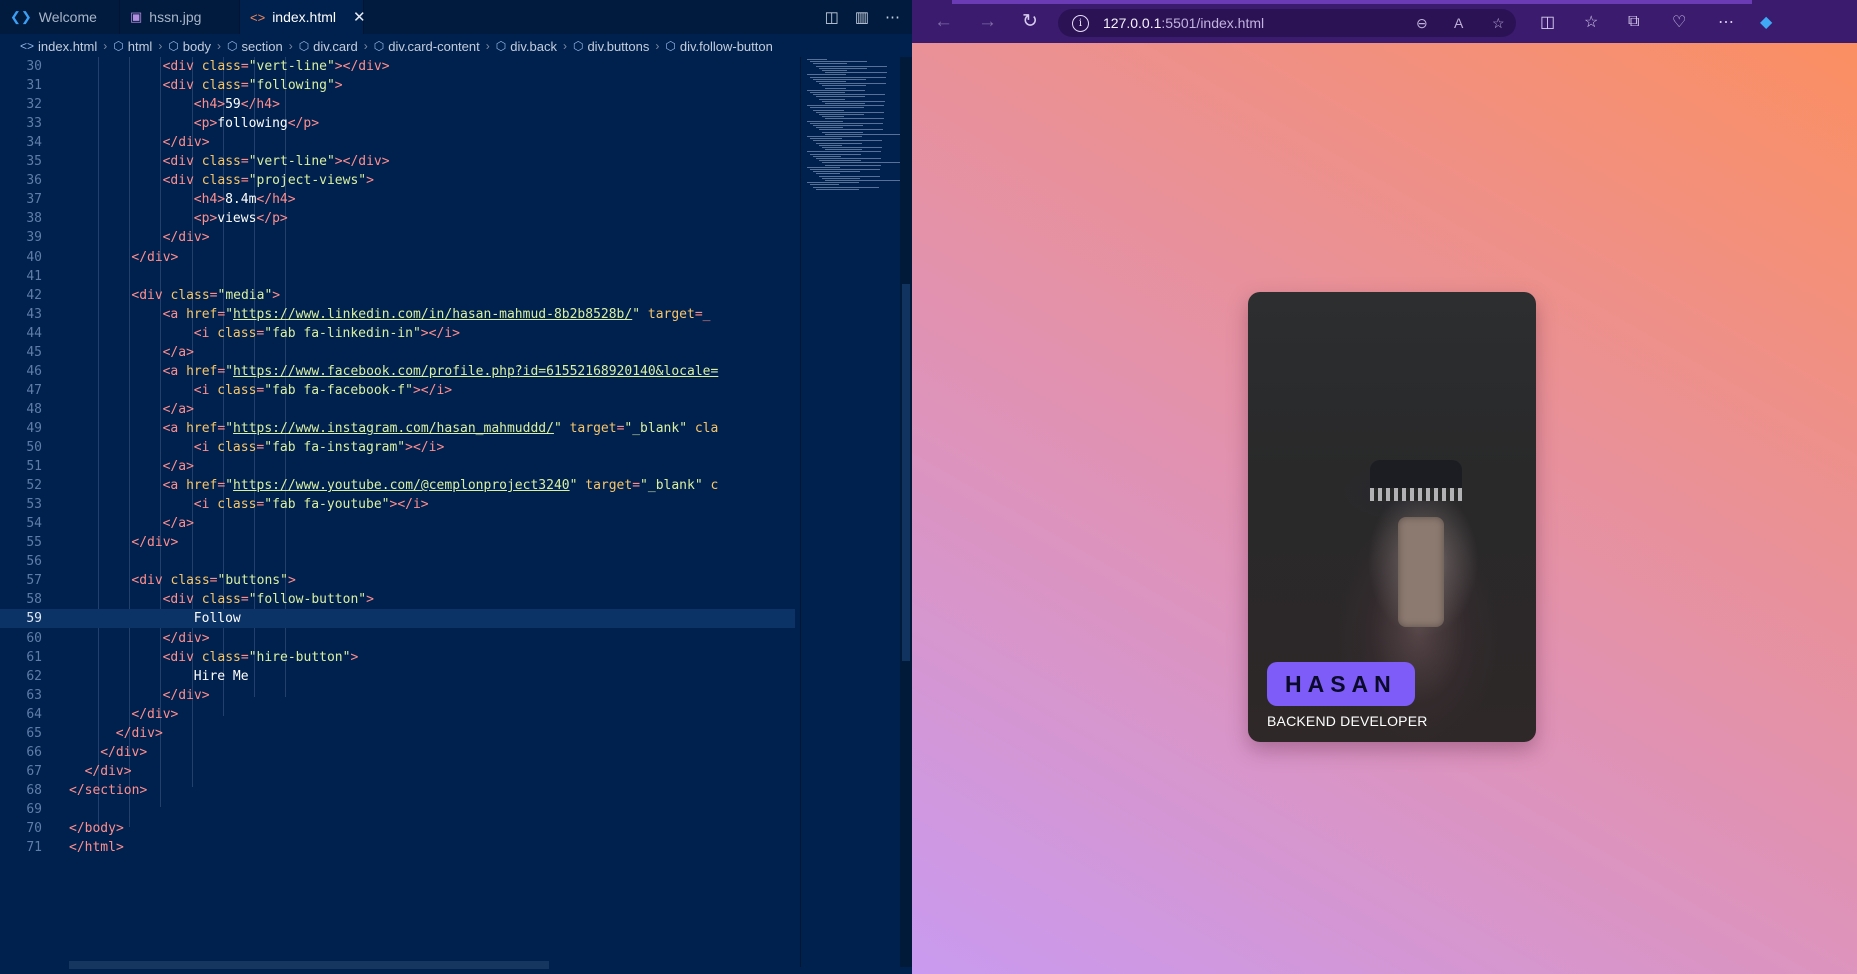  What do you see at coordinates (397, 523) in the screenshot?
I see `code-line: 54 </a>` at bounding box center [397, 523].